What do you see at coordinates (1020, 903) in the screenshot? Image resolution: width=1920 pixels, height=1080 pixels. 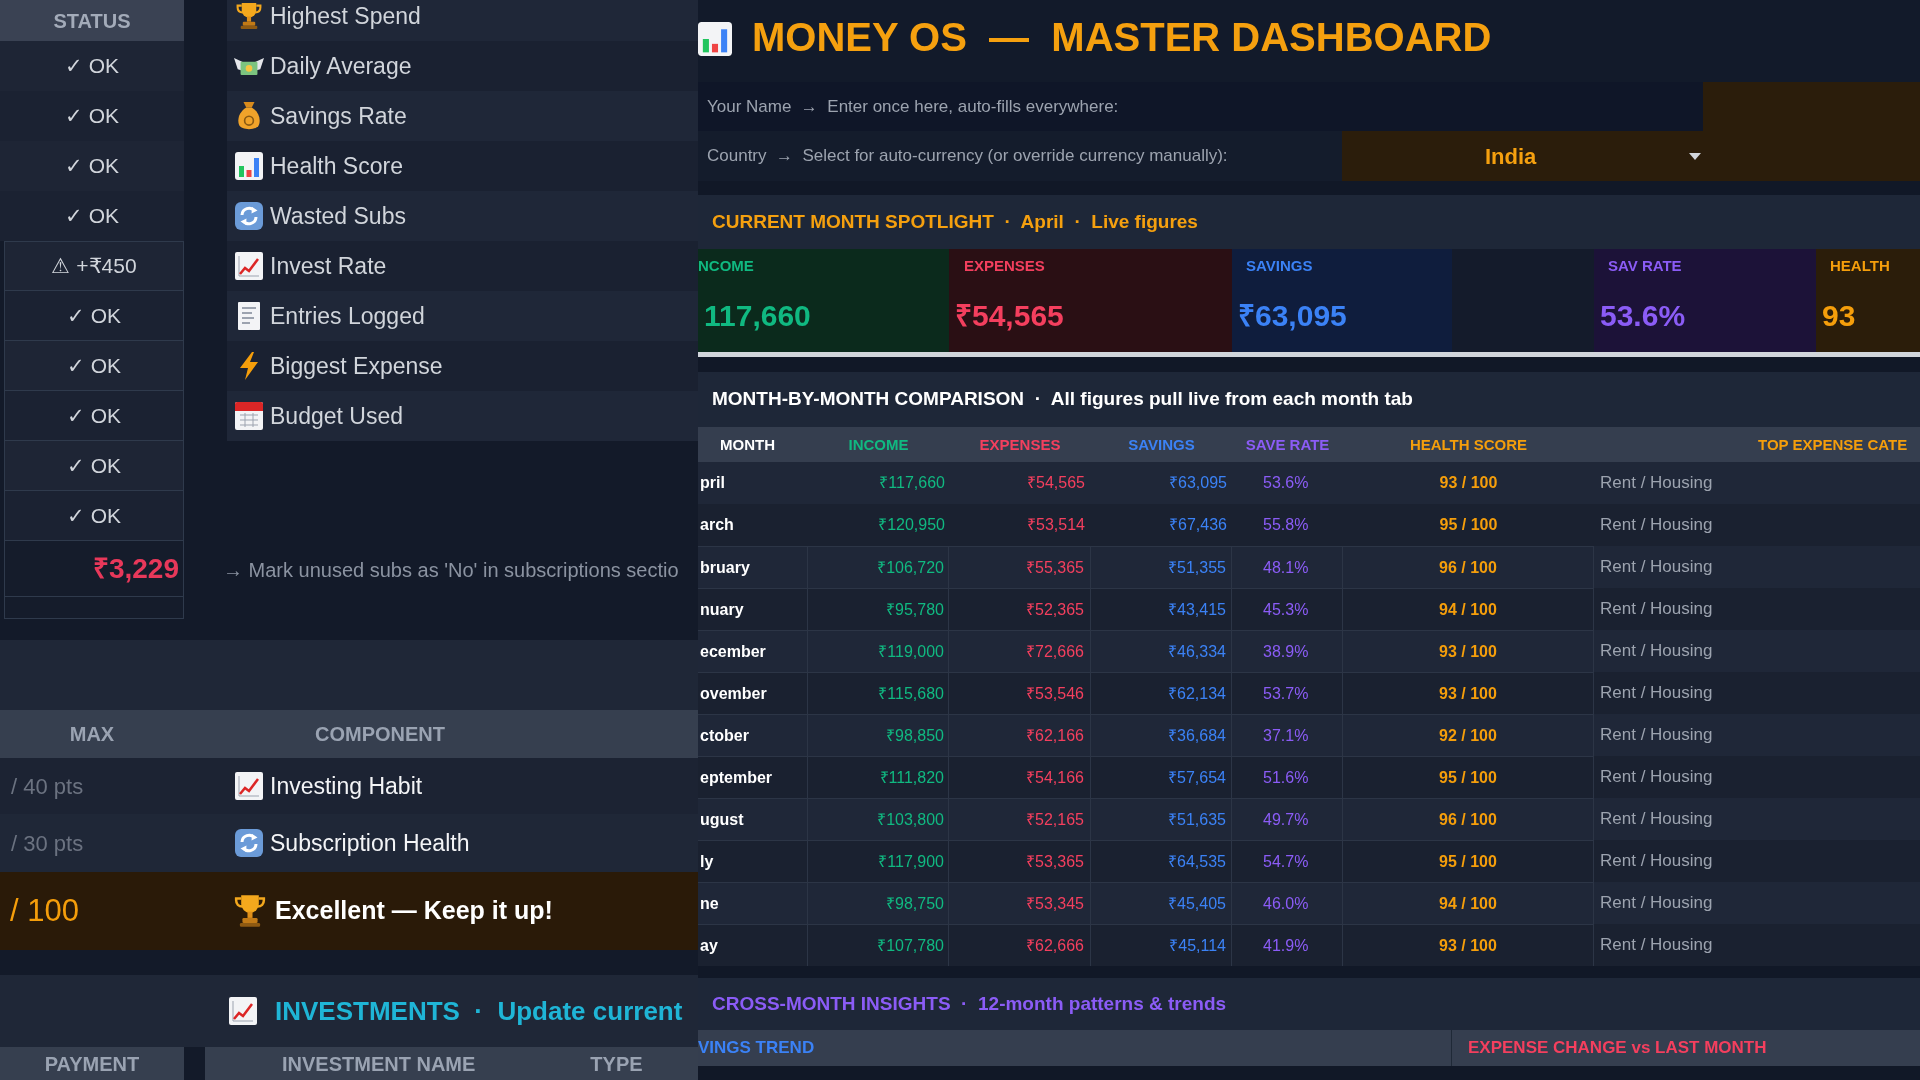 I see `expense-amount: ₹53,345` at bounding box center [1020, 903].